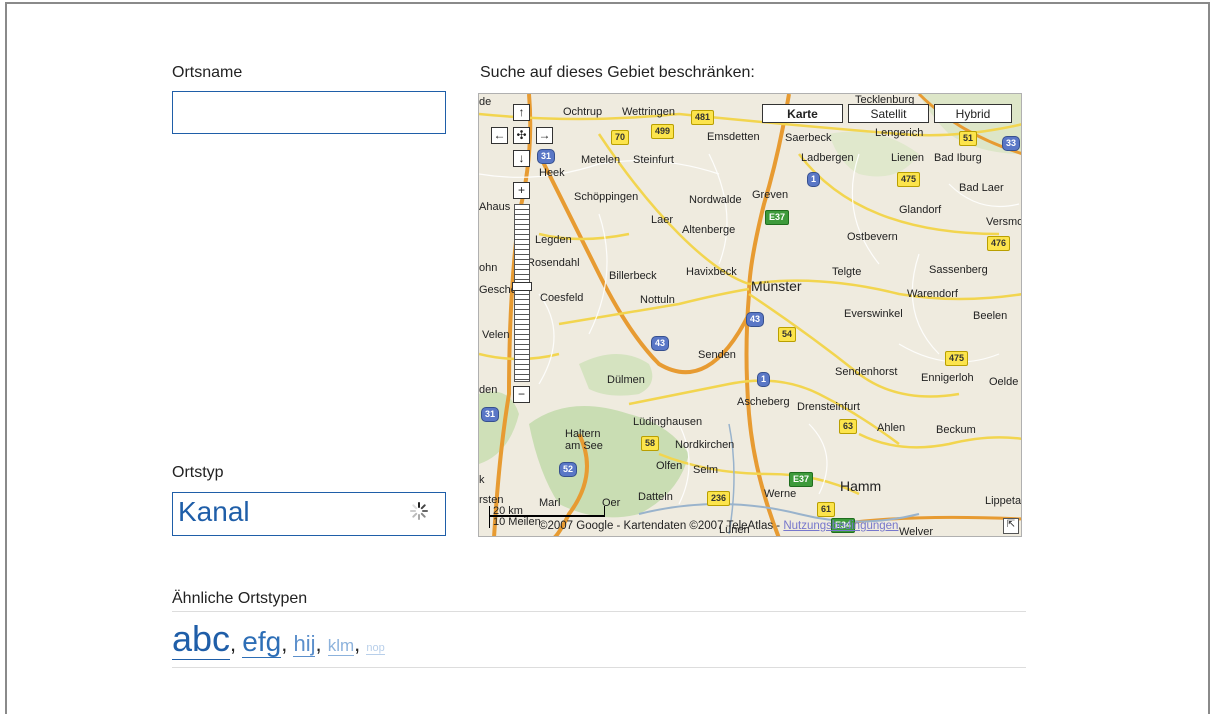  Describe the element at coordinates (552, 173) in the screenshot. I see `map-label: Heek` at that location.